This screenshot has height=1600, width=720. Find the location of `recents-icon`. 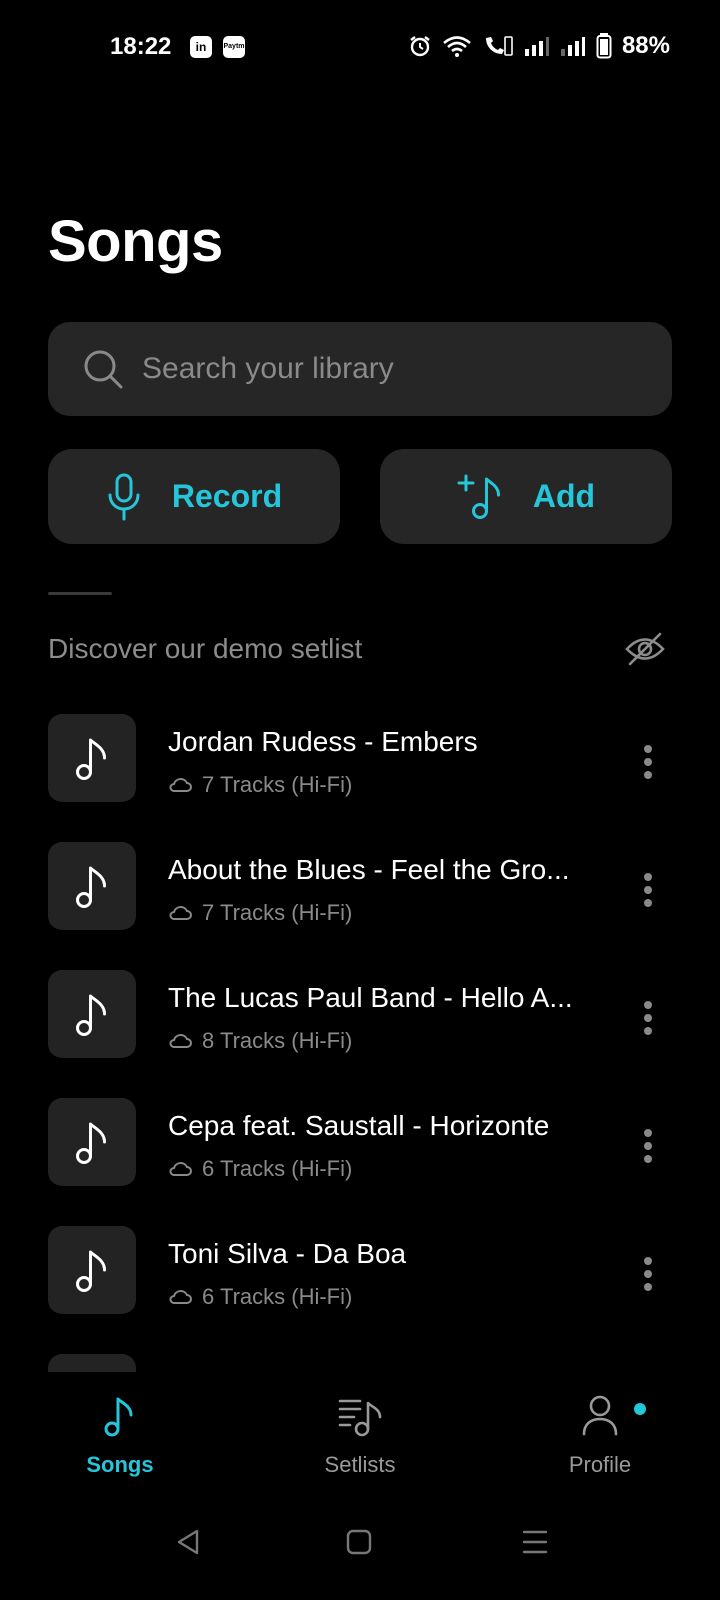

recents-icon is located at coordinates (535, 1542).